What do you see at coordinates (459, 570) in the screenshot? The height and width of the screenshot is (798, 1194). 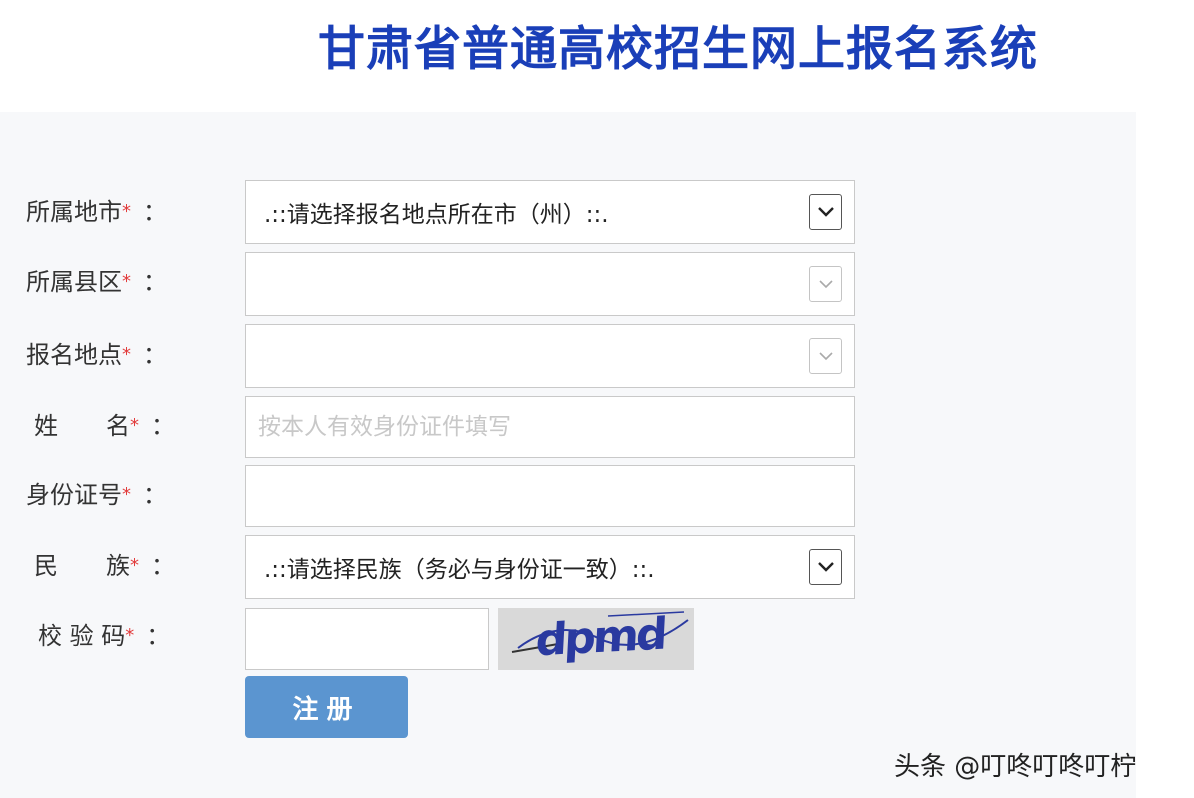 I see `ethnicity-select-value: .::请选择民族（务必与身份证一致）::.` at bounding box center [459, 570].